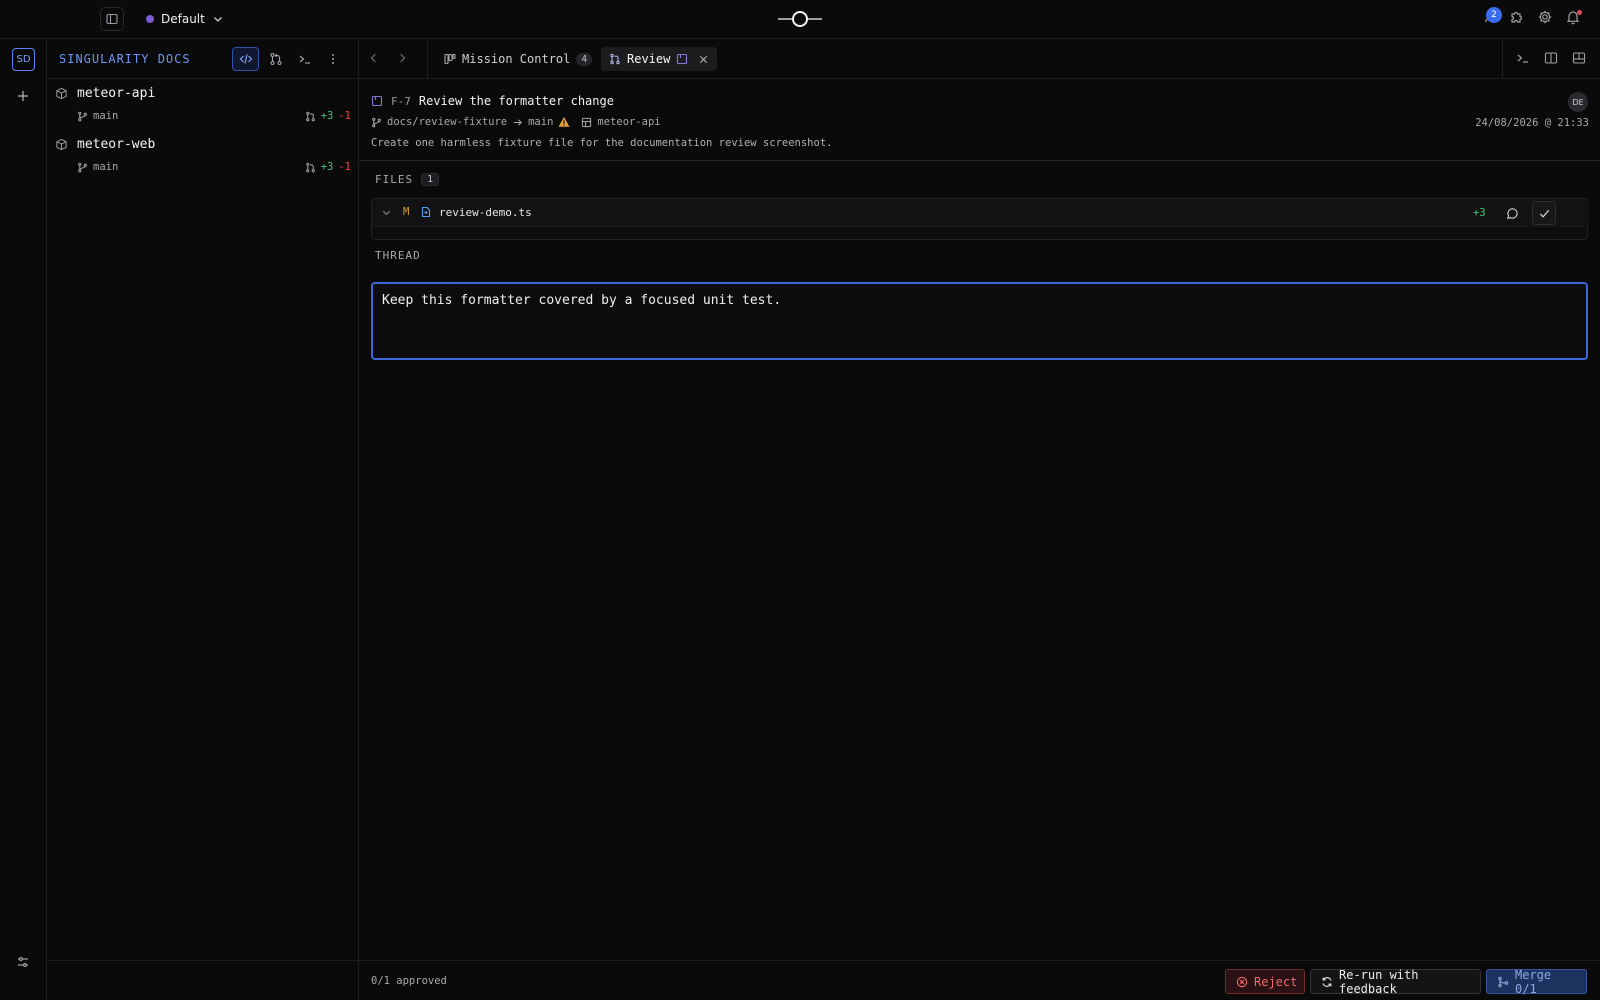  I want to click on terminal-panel-icon, so click(1523, 58).